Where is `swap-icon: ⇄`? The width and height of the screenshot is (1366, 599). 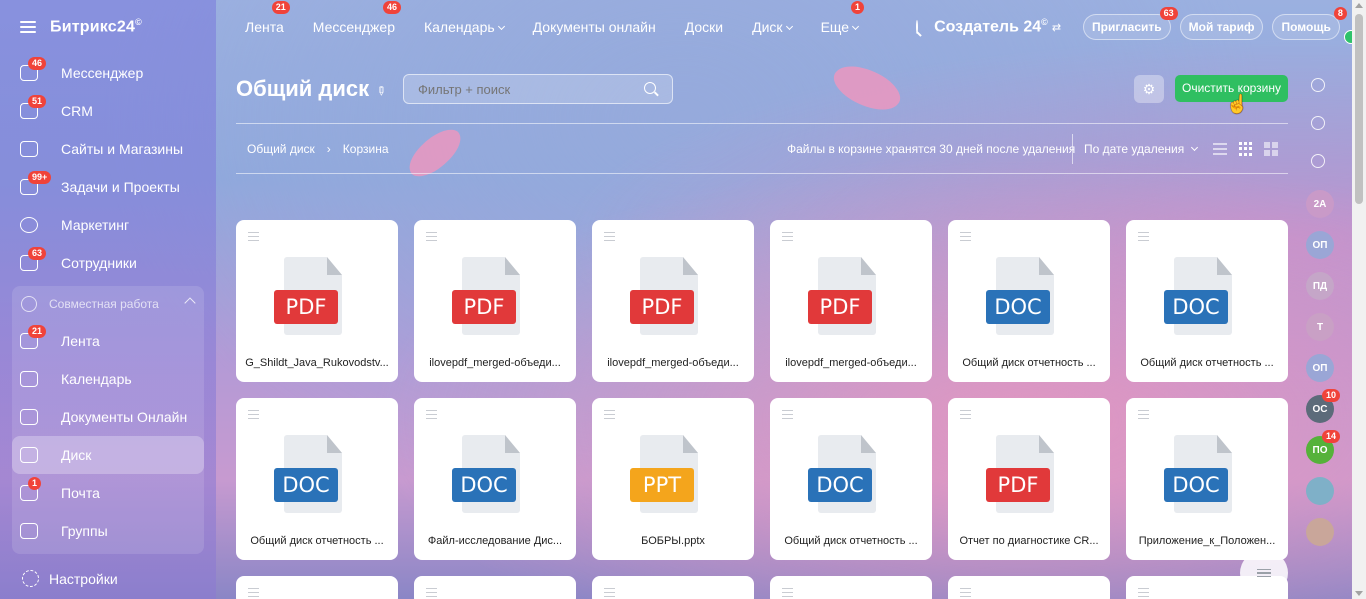
swap-icon: ⇄ is located at coordinates (1056, 27).